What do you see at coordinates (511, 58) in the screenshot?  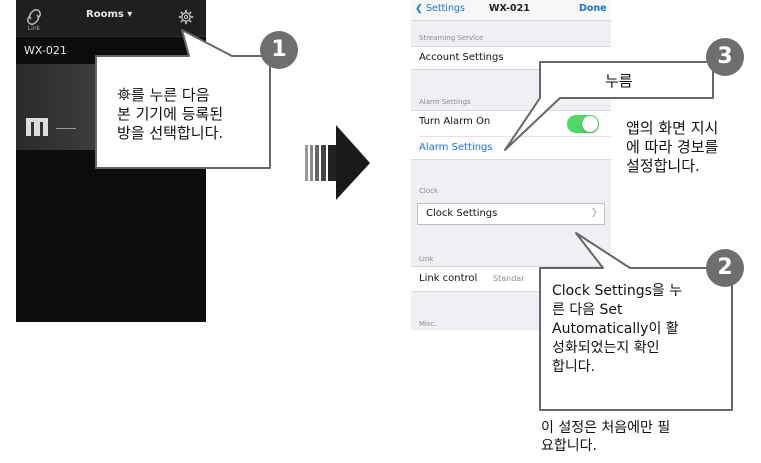 I see `account-settings-row: Account Settings` at bounding box center [511, 58].